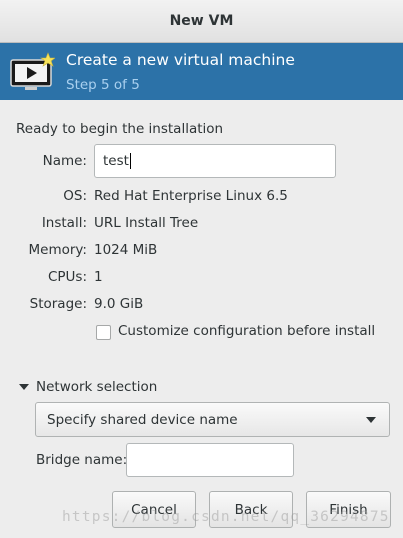  Describe the element at coordinates (32, 71) in the screenshot. I see `vm-install-icon` at that location.